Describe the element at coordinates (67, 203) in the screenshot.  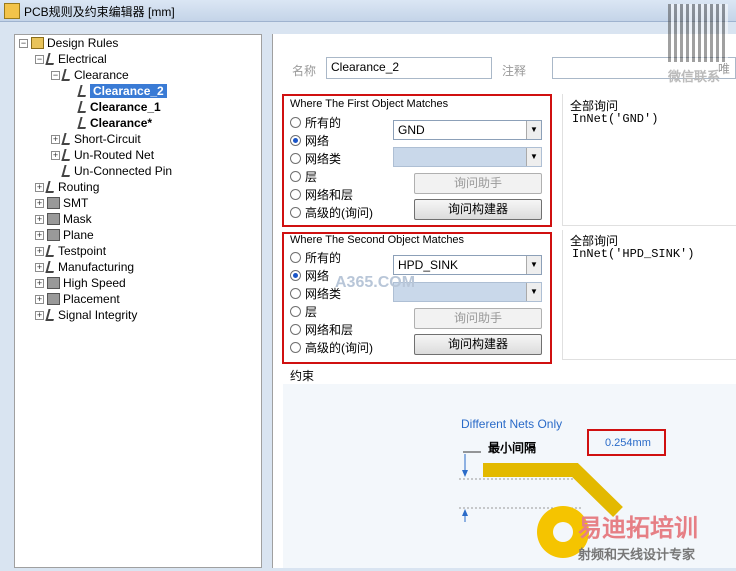
I see `tree-node-smt: SMT` at that location.